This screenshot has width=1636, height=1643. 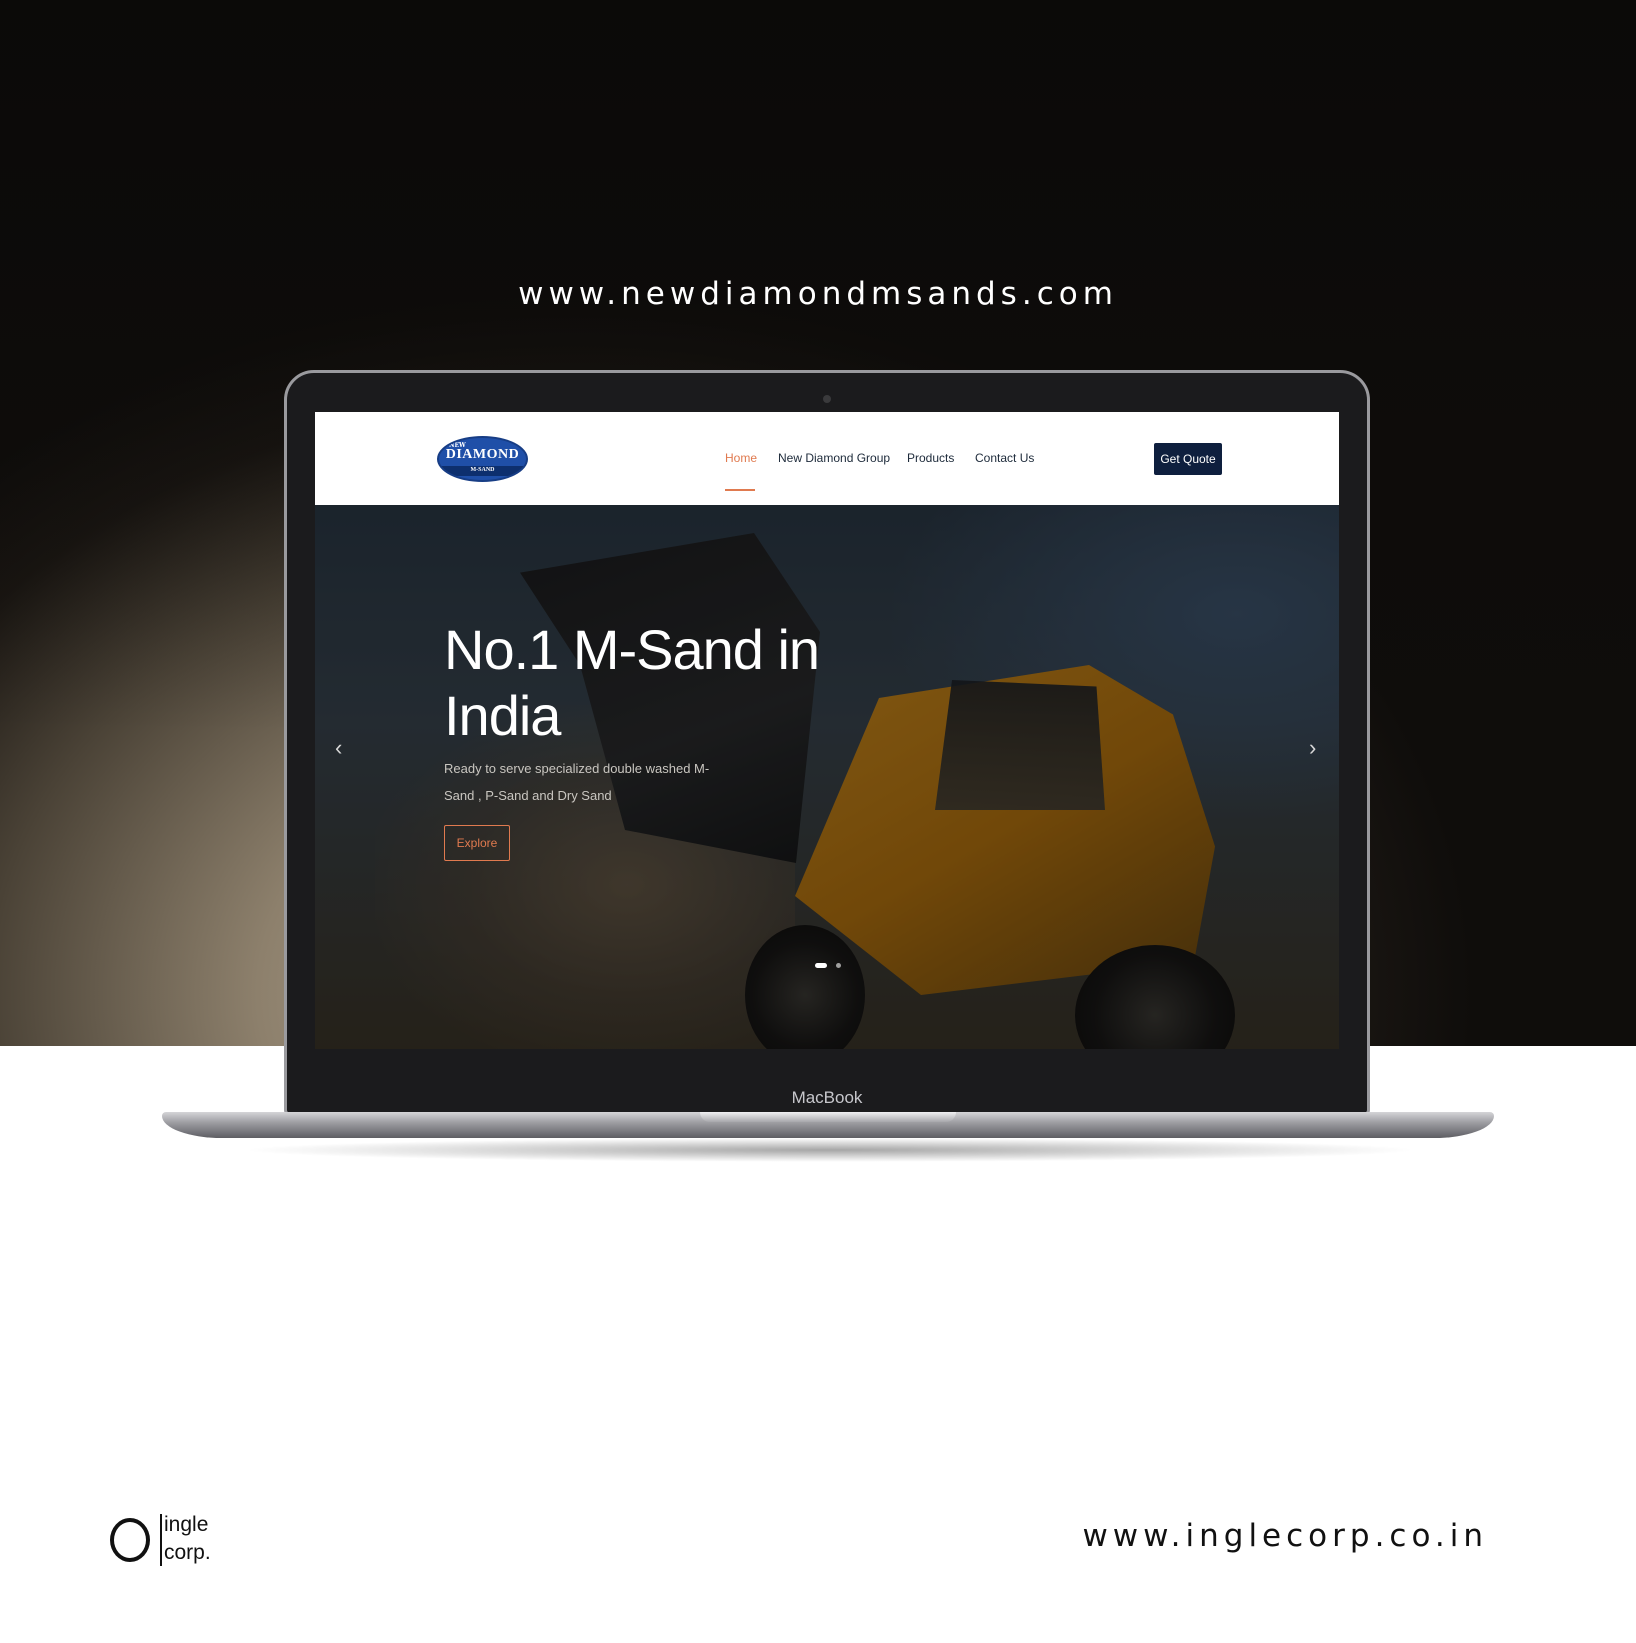 What do you see at coordinates (834, 458) in the screenshot?
I see `nav-new-diamond-group: New Diamond Group` at bounding box center [834, 458].